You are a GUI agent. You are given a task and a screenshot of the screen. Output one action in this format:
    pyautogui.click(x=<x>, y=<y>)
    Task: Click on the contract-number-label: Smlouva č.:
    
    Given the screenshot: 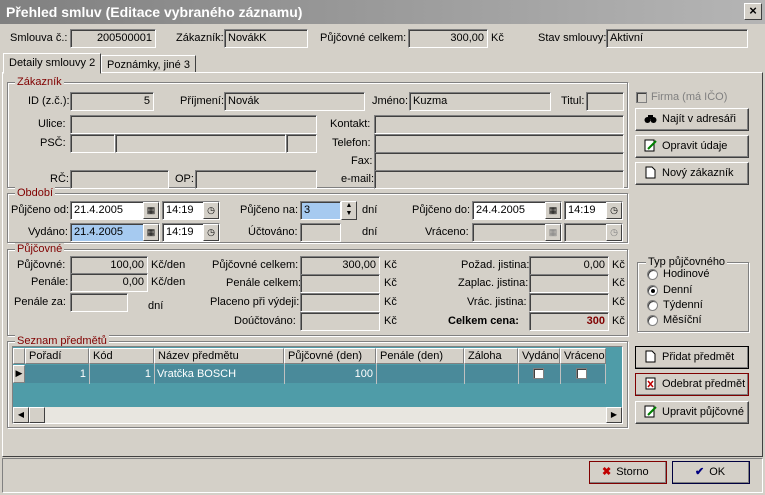 What is the action you would take?
    pyautogui.click(x=39, y=38)
    